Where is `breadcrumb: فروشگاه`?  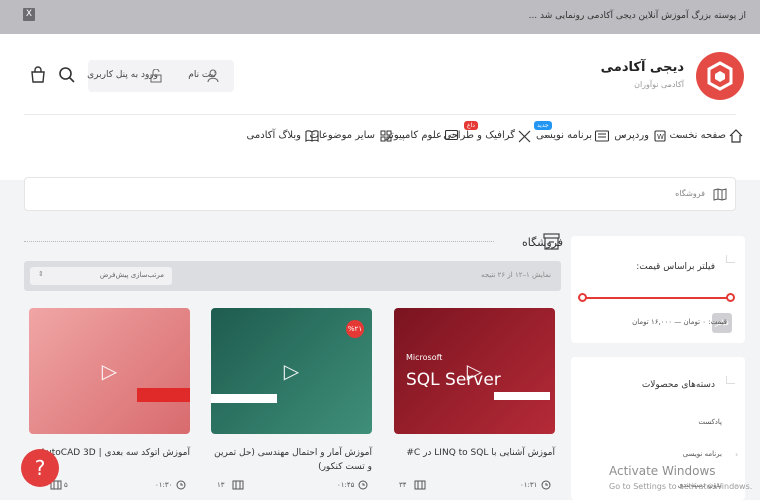
breadcrumb: فروشگاه is located at coordinates (380, 194).